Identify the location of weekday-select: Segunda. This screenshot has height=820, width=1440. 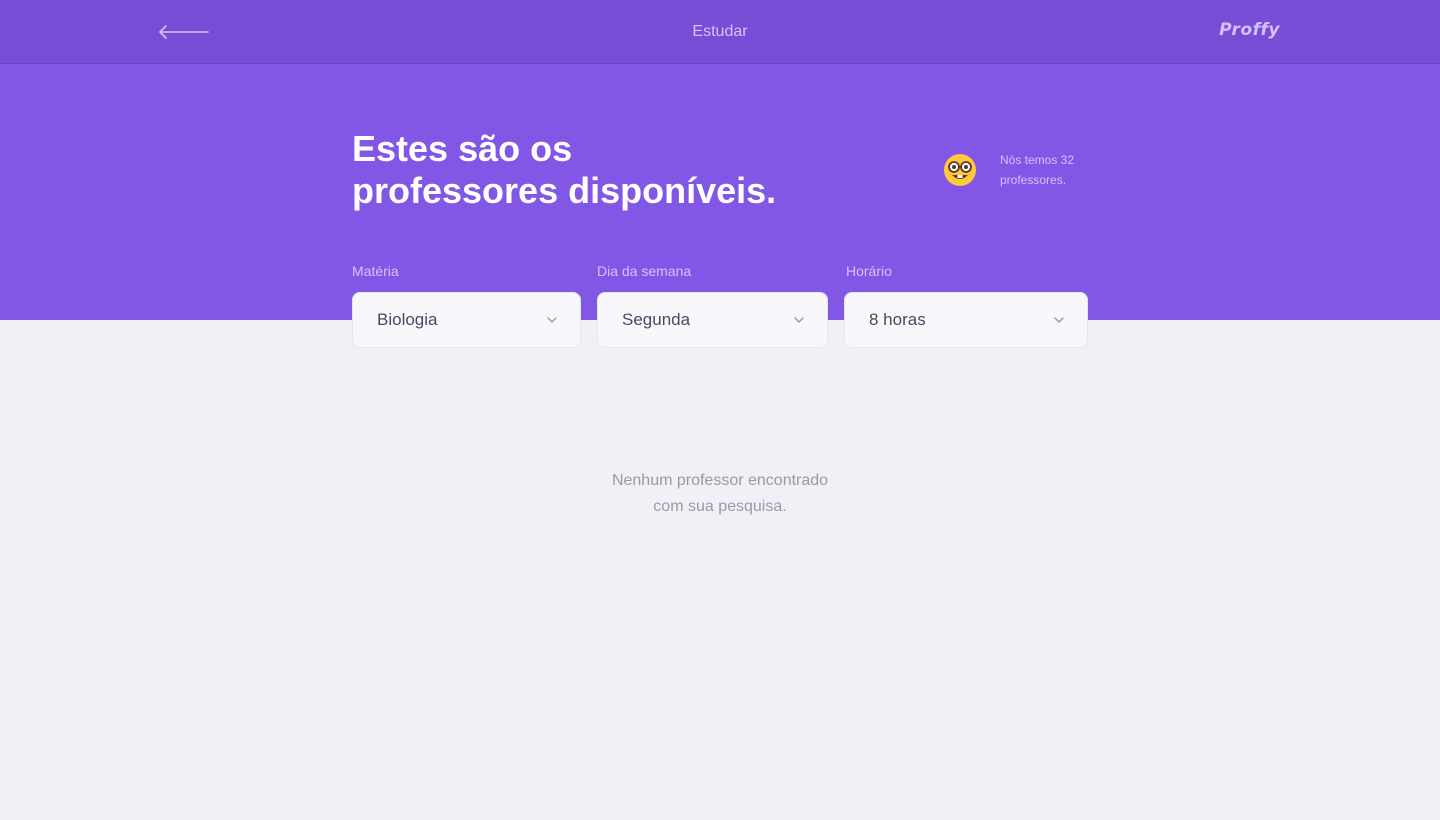
(712, 320).